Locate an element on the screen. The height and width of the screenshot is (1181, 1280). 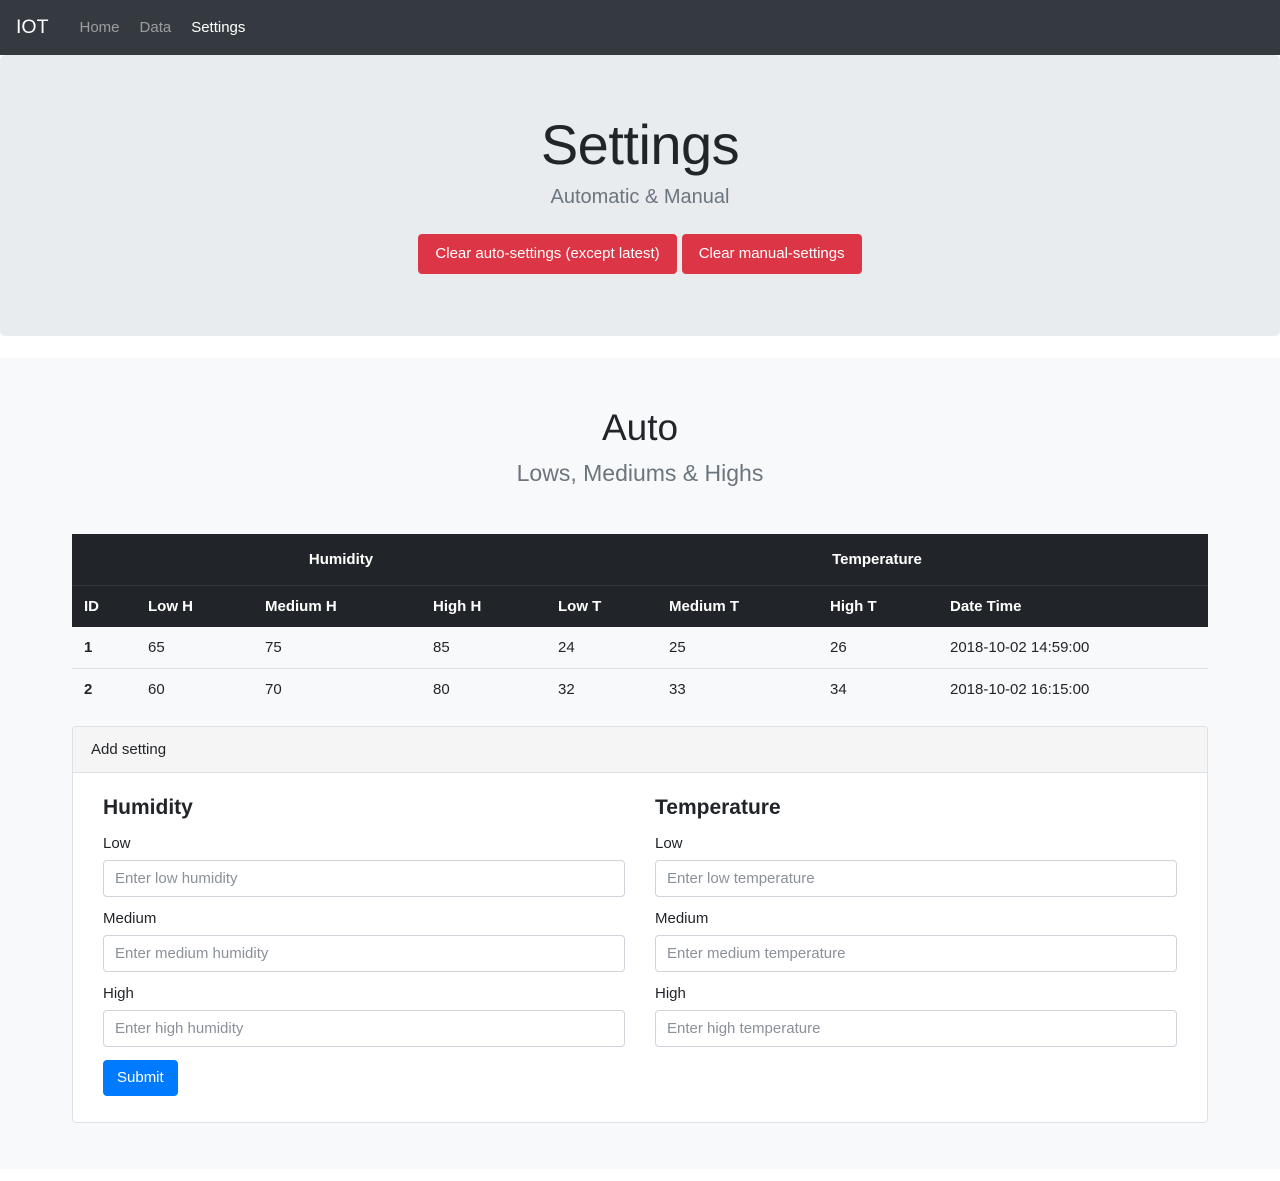
column-header-medium-h: Medium H is located at coordinates (337, 606).